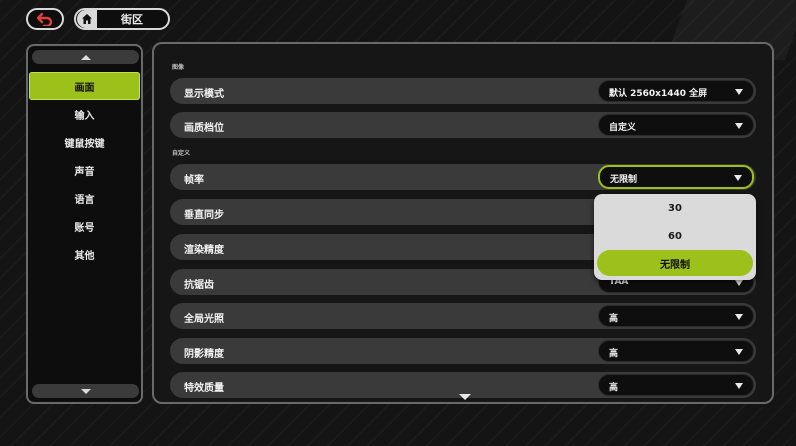 The image size is (796, 446). I want to click on setting-label: 抗锯齿, so click(199, 285).